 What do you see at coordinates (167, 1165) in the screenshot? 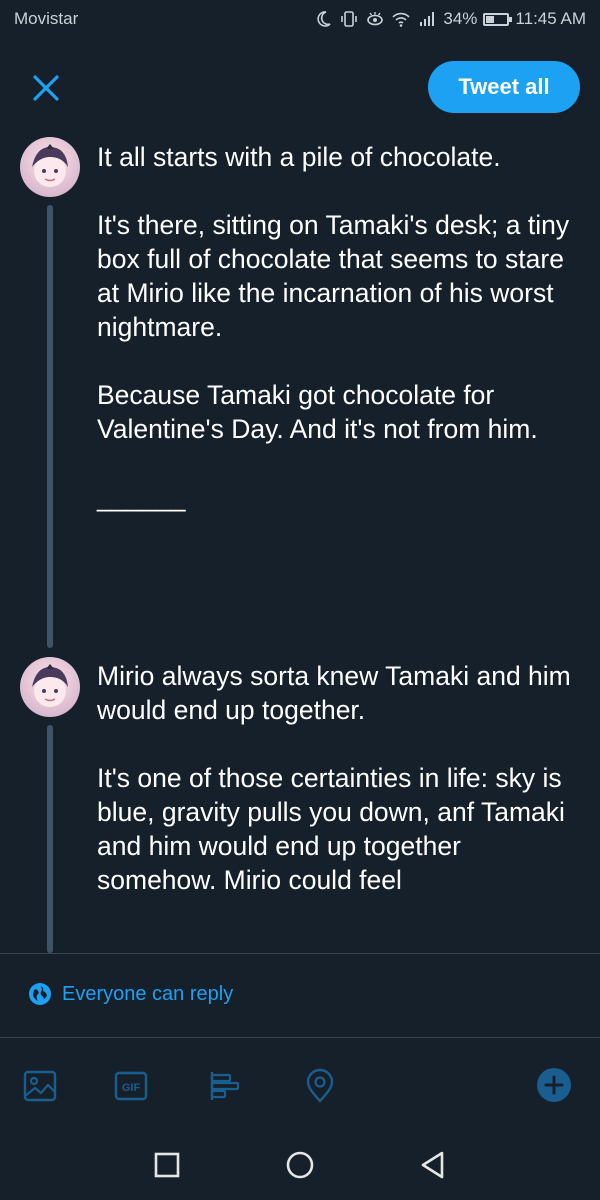
I see `recents-square-icon` at bounding box center [167, 1165].